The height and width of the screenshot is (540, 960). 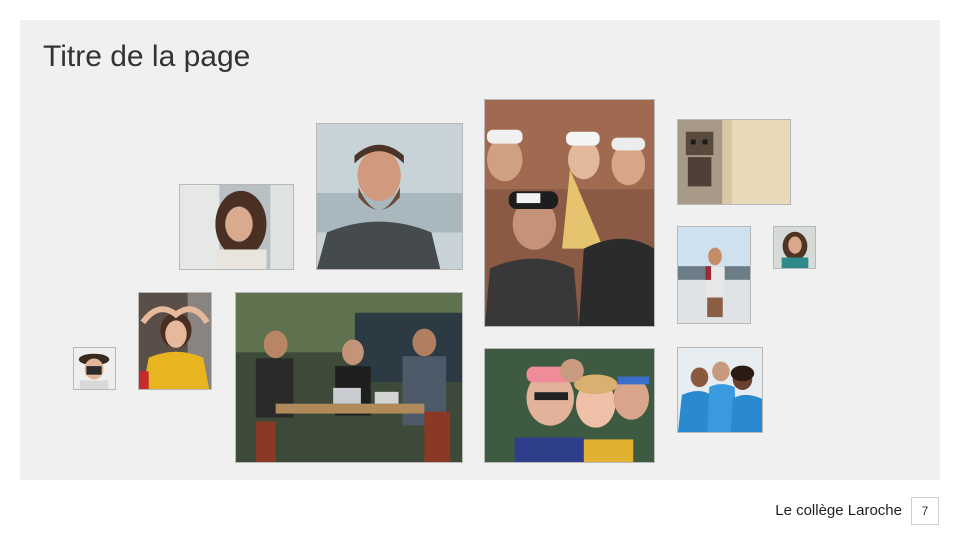 I want to click on photo-team-laptops, so click(x=349, y=377).